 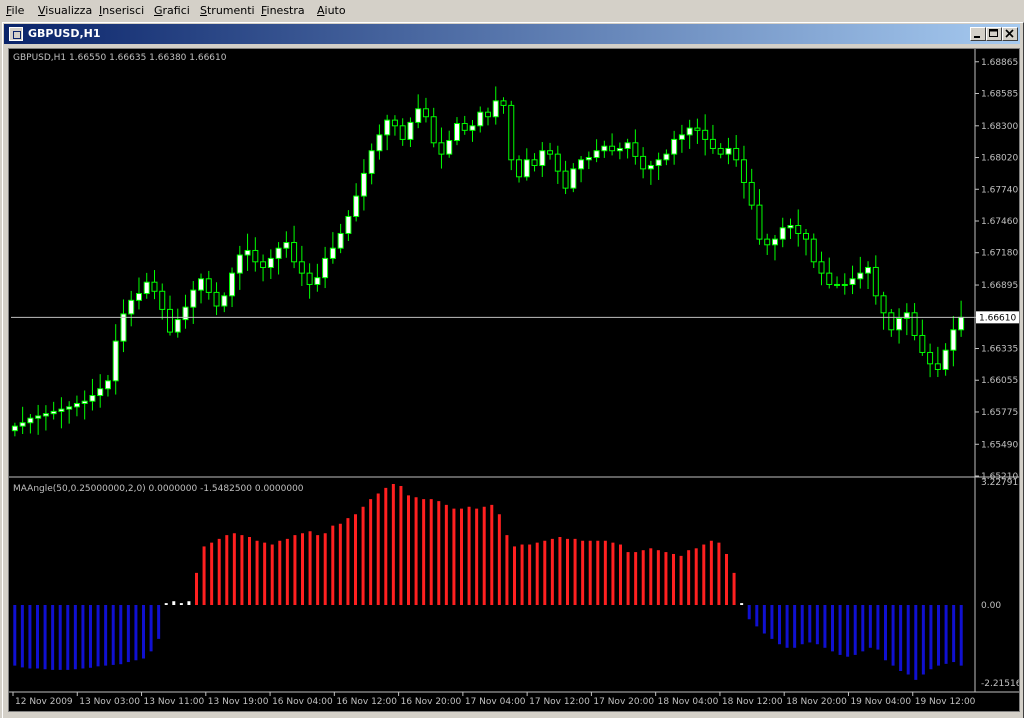 I want to click on indicator-tick-label: -2.21516, so click(x=1000, y=684).